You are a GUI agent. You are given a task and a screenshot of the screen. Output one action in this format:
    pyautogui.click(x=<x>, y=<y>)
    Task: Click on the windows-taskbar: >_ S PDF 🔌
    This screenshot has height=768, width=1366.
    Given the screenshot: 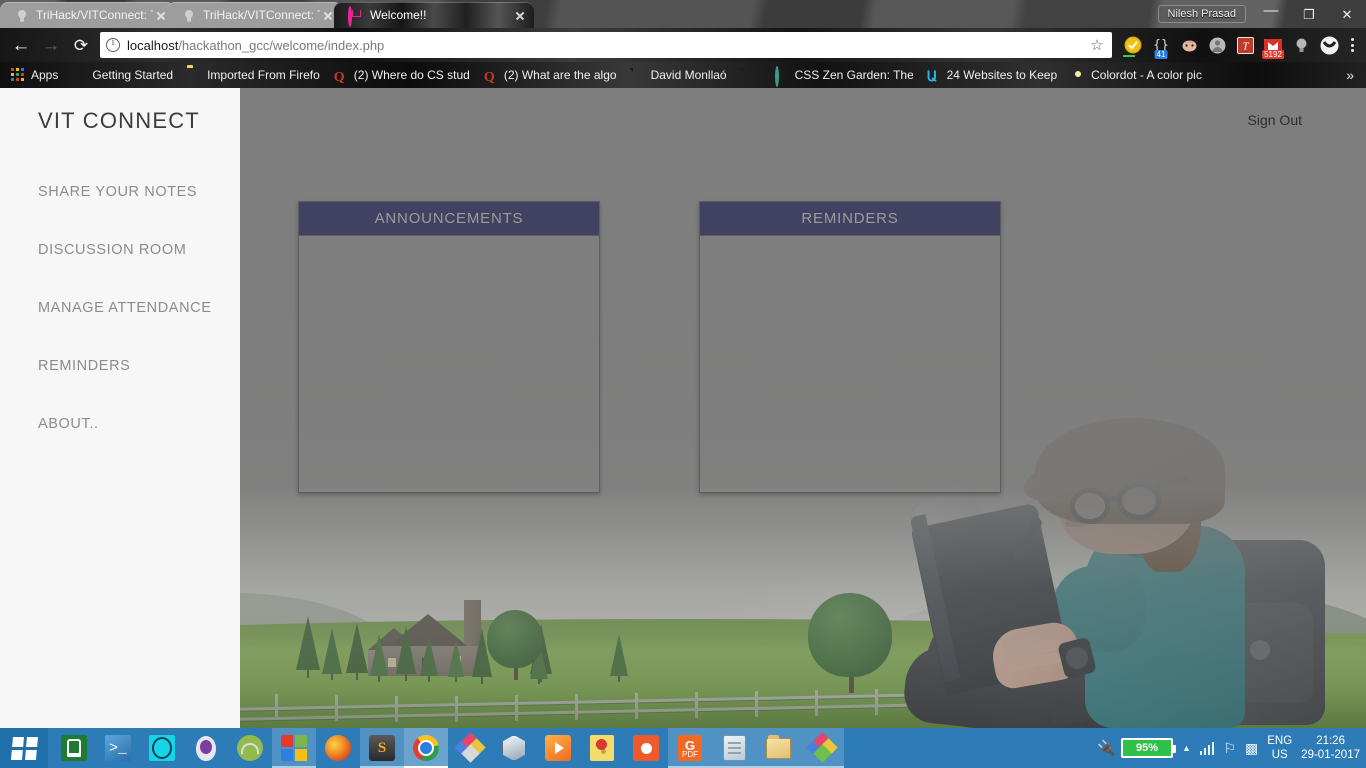 What is the action you would take?
    pyautogui.click(x=683, y=748)
    